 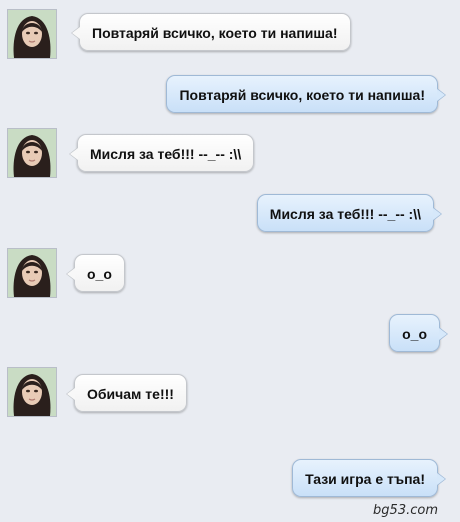 What do you see at coordinates (365, 479) in the screenshot?
I see `message-text: Тази игра е тъпа!` at bounding box center [365, 479].